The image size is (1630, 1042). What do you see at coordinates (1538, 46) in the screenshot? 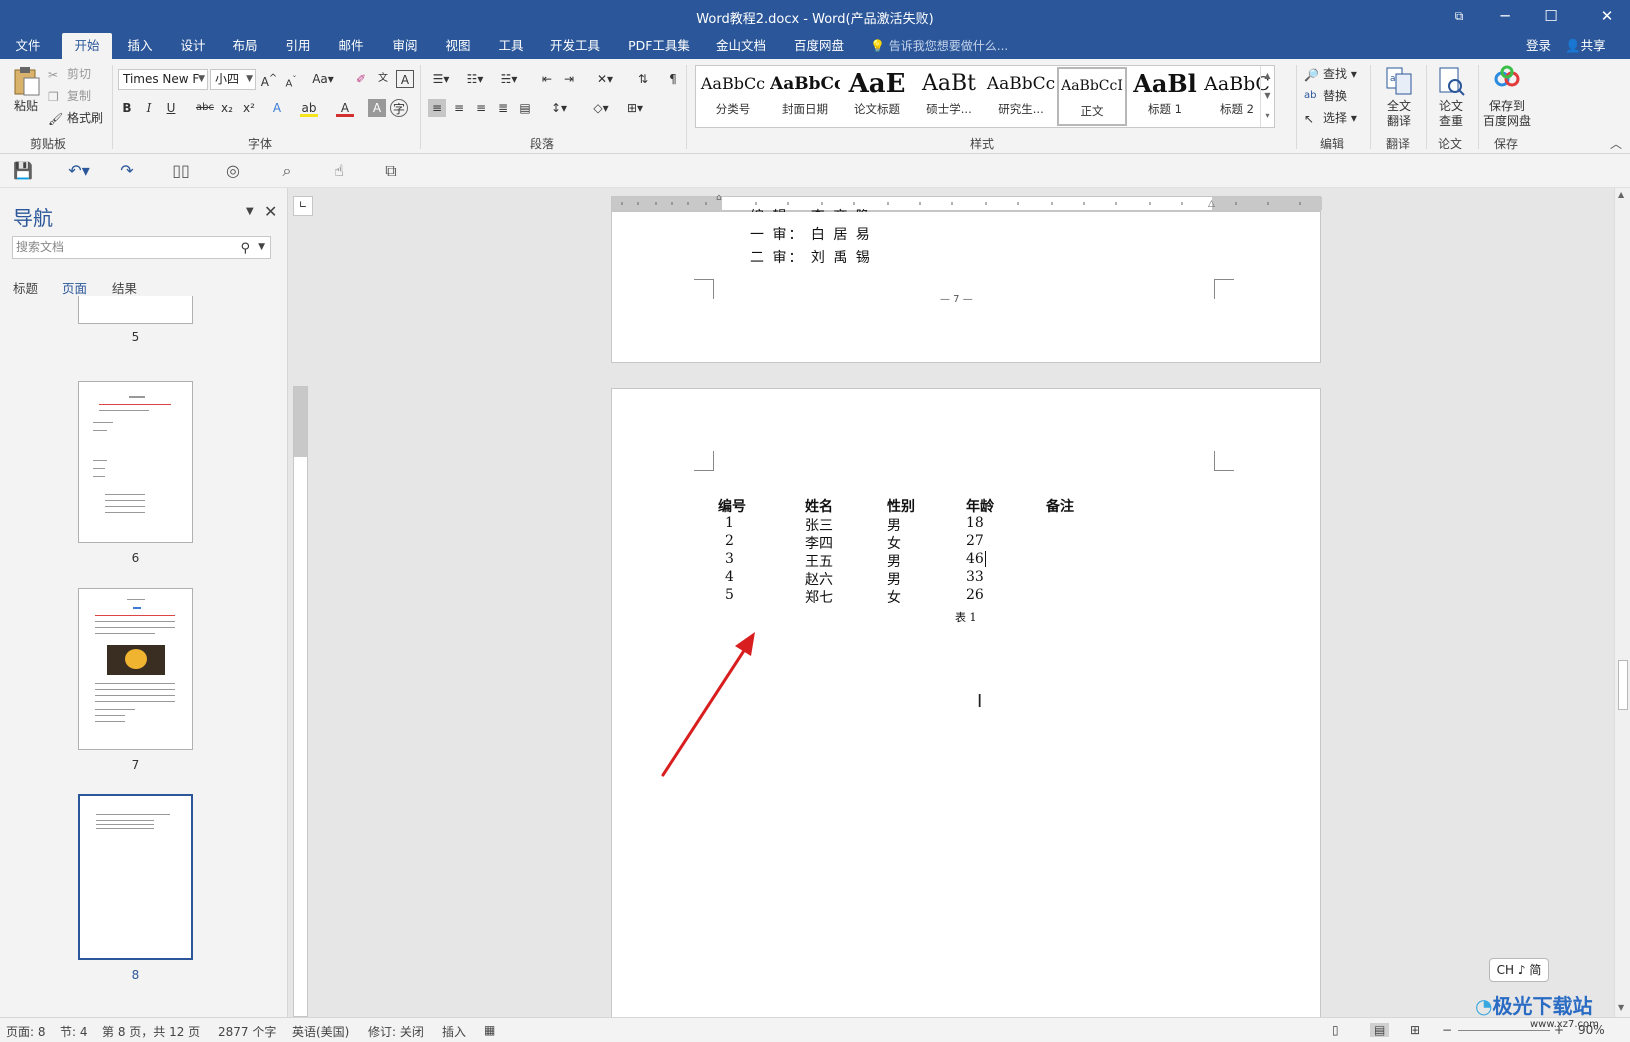
I see `login-link: 登录` at bounding box center [1538, 46].